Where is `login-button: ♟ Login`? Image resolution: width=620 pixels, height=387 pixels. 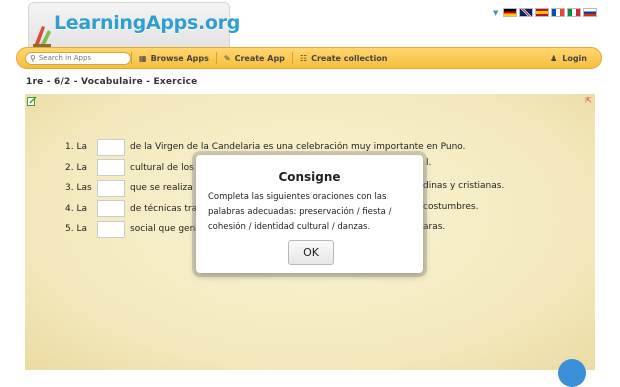 login-button: ♟ Login is located at coordinates (568, 58).